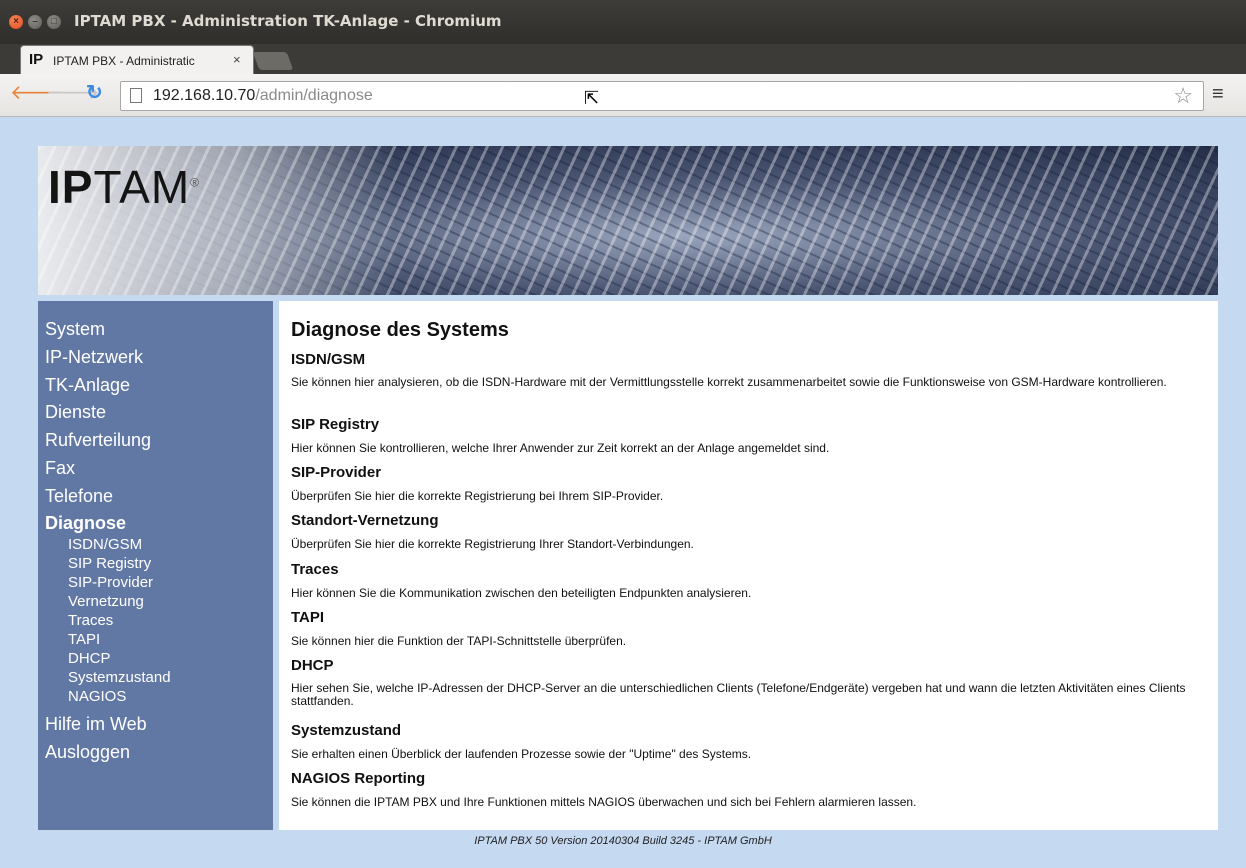 This screenshot has height=868, width=1246. Describe the element at coordinates (71, 187) in the screenshot. I see `logo-bold: IP` at that location.